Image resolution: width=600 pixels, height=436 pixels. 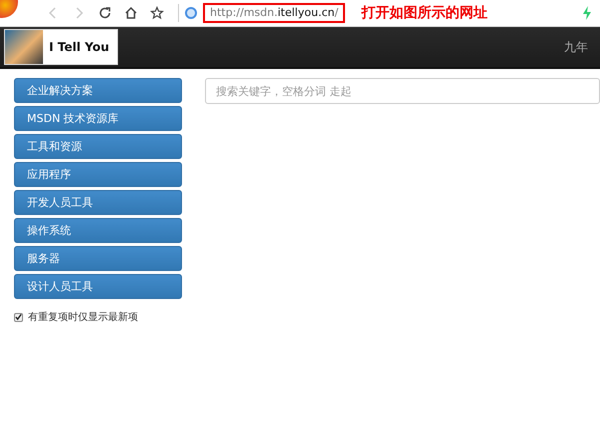 What do you see at coordinates (98, 230) in the screenshot?
I see `sidebar-item: 操作系统` at bounding box center [98, 230].